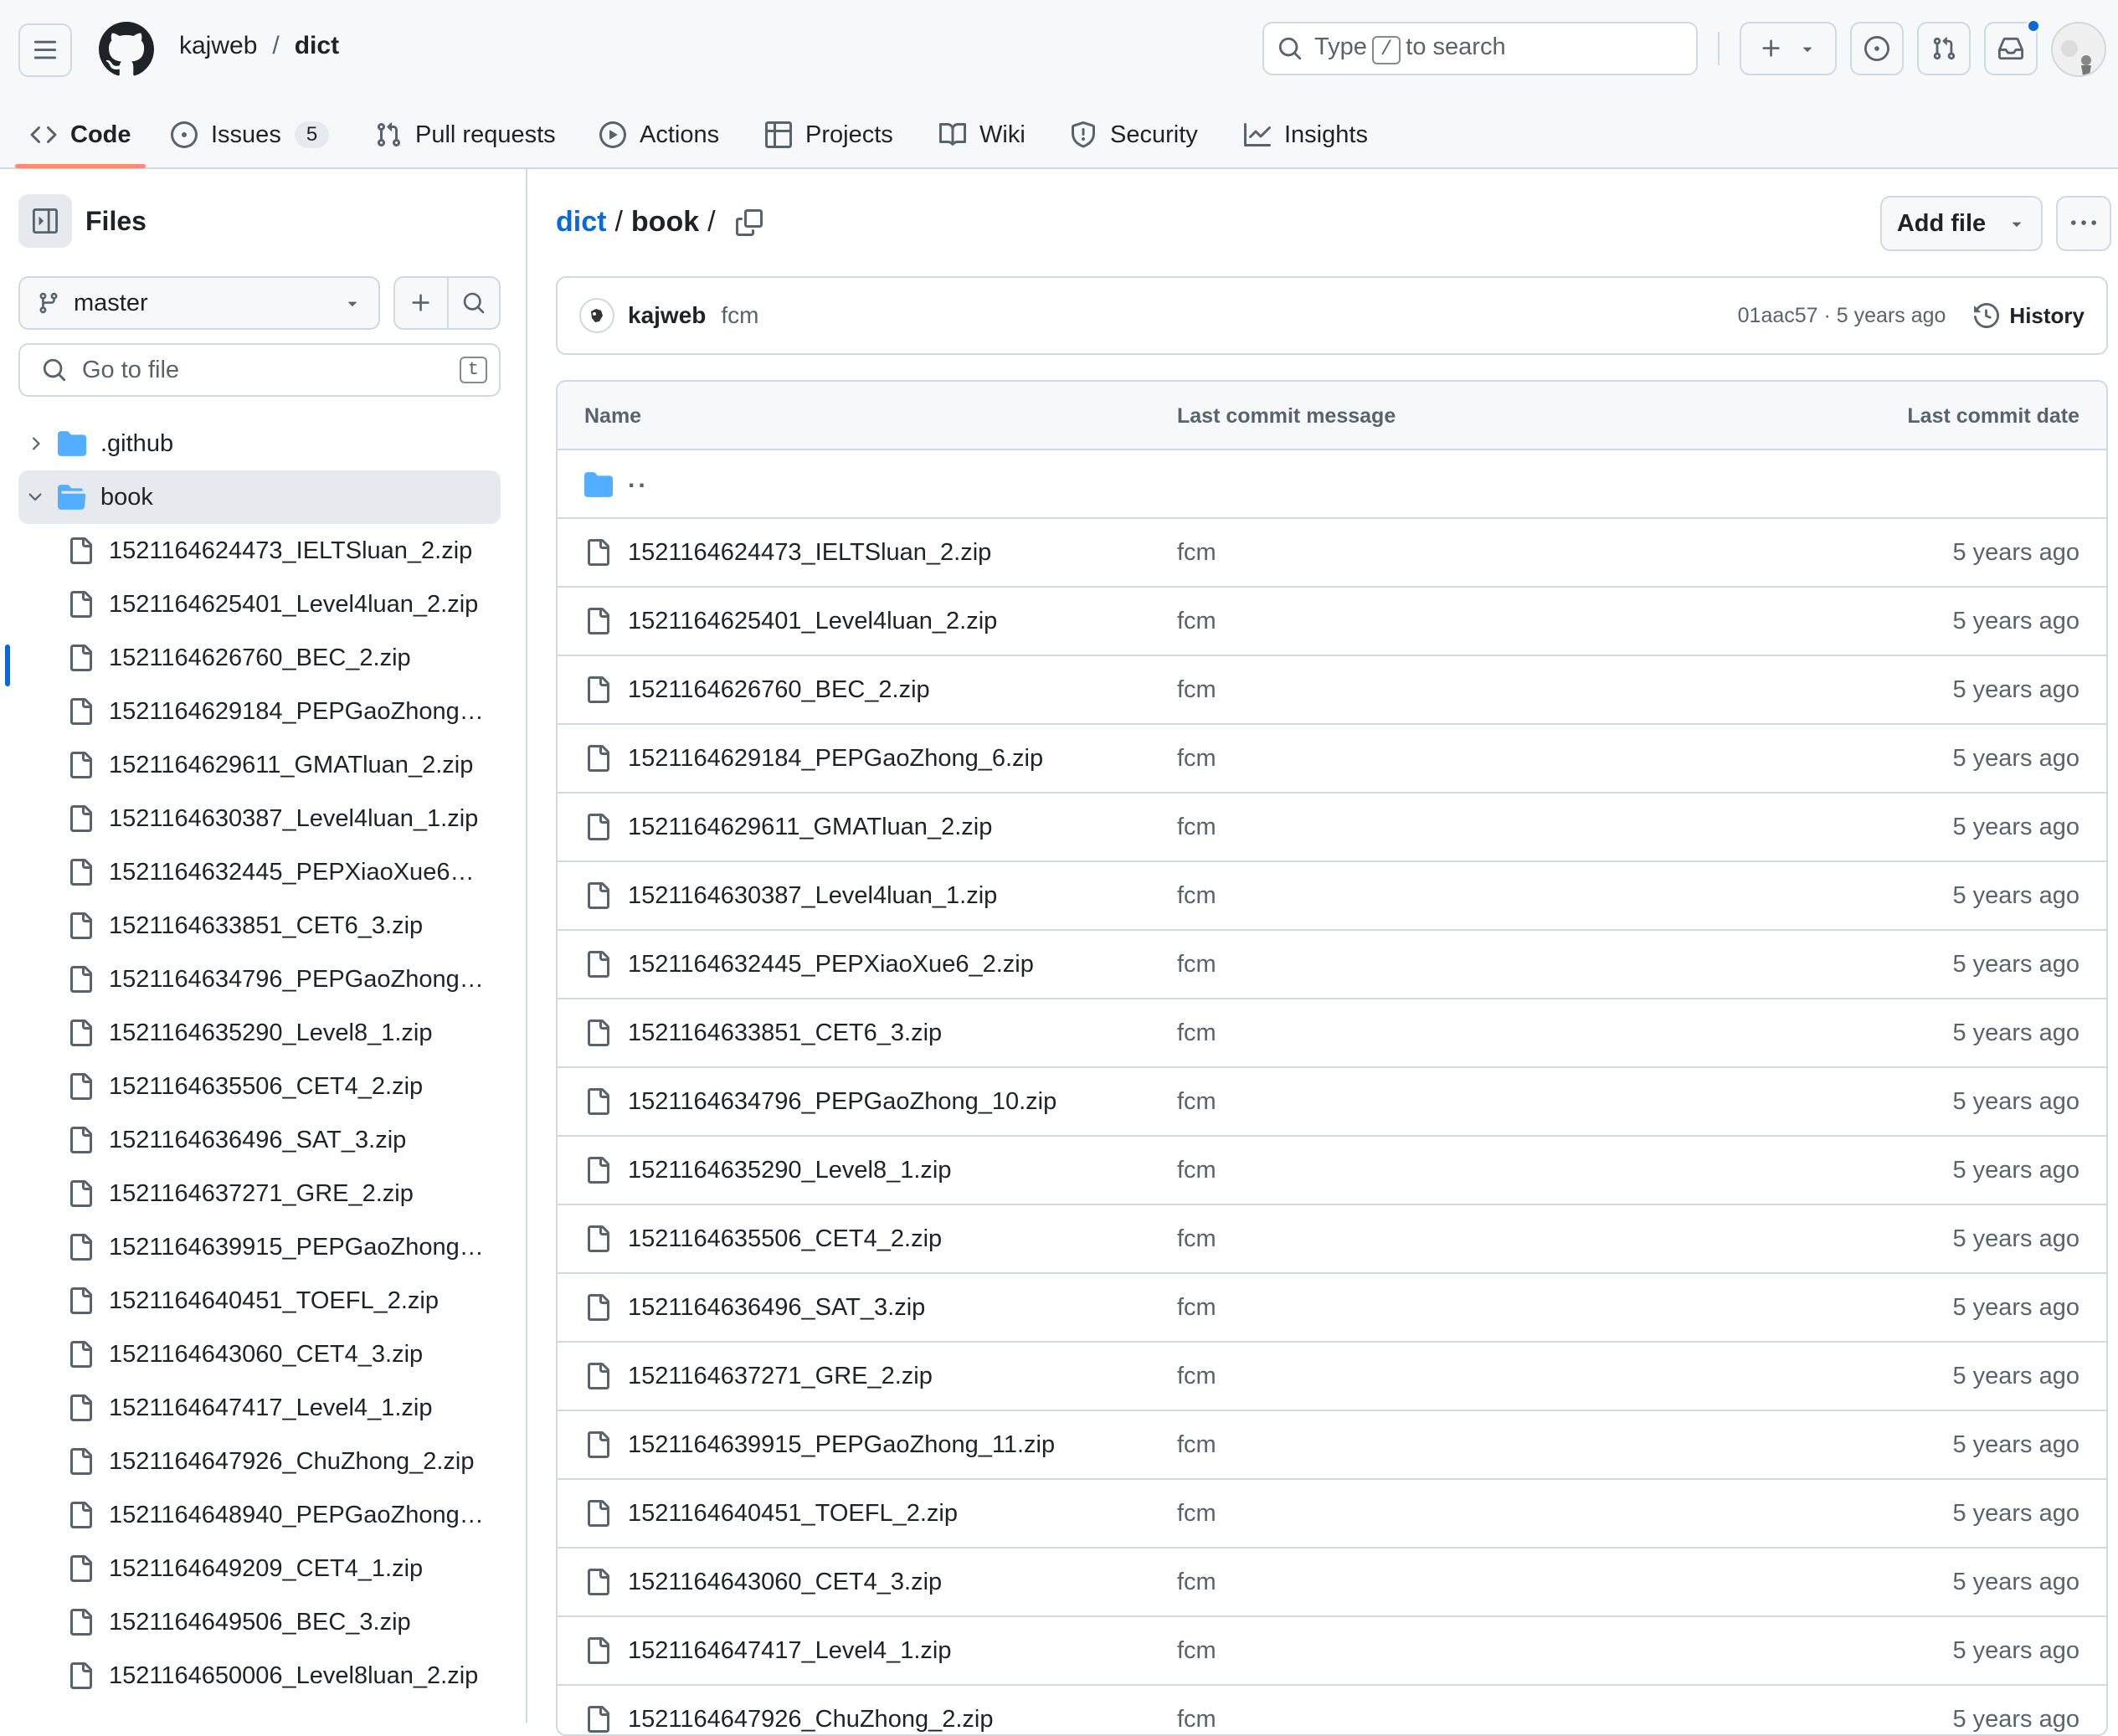  I want to click on tab-security: Security, so click(1134, 134).